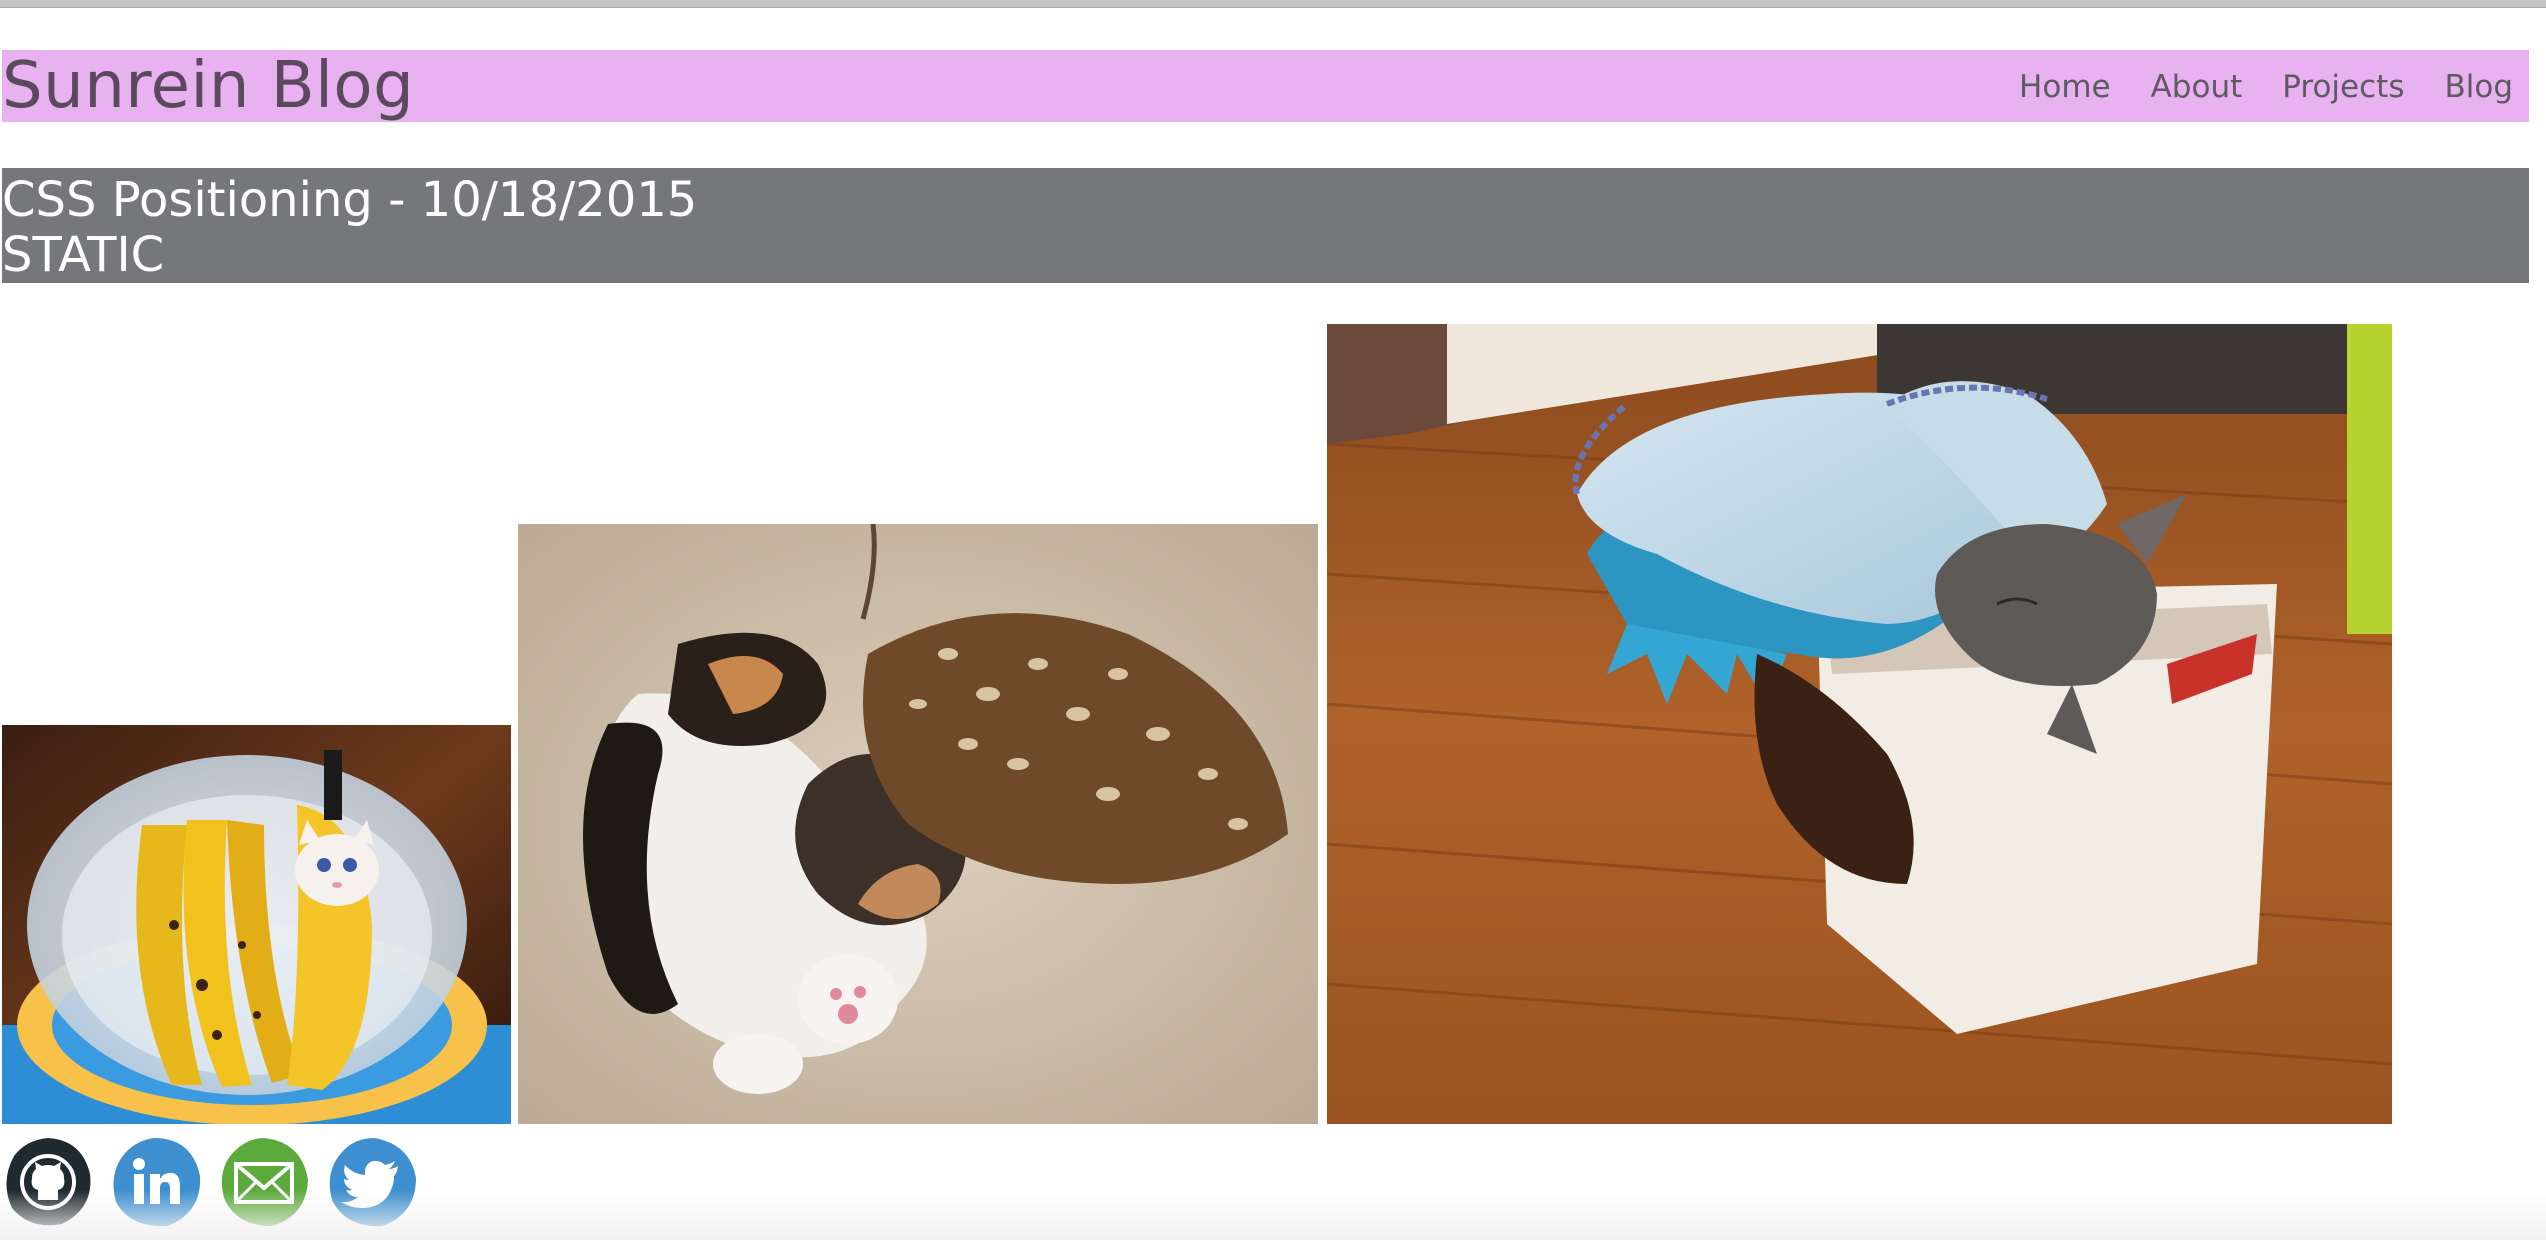  What do you see at coordinates (1265, 225) in the screenshot?
I see `post-banner: CSS Positioning - 10/18/2015 STATIC` at bounding box center [1265, 225].